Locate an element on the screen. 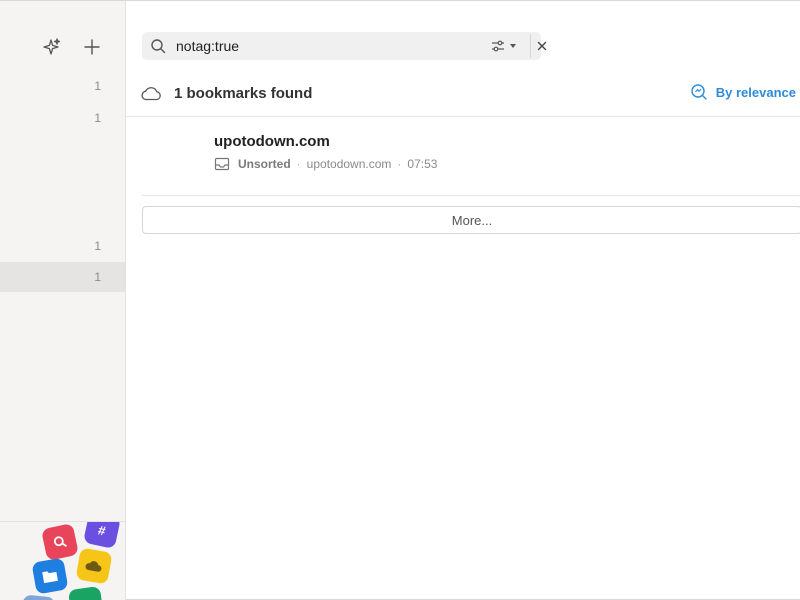 Image resolution: width=800 pixels, height=600 pixels. search-icon is located at coordinates (158, 46).